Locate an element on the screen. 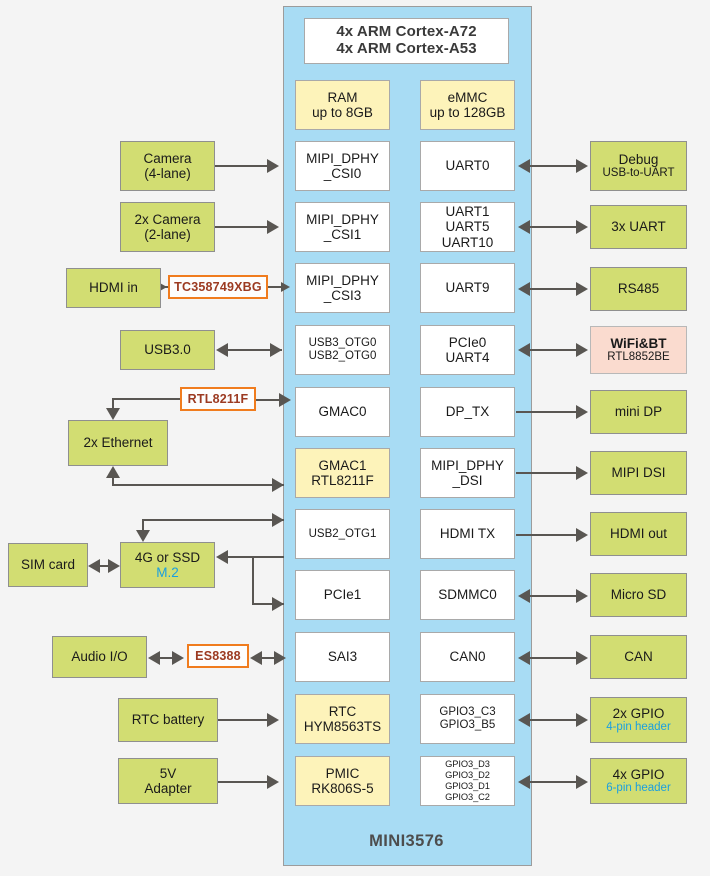  block-line-2: UART5 is located at coordinates (467, 227).